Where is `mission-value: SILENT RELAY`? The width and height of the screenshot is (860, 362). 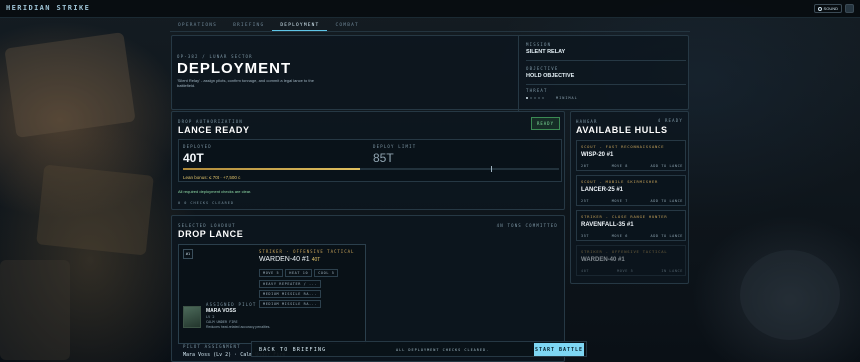 mission-value: SILENT RELAY is located at coordinates (546, 52).